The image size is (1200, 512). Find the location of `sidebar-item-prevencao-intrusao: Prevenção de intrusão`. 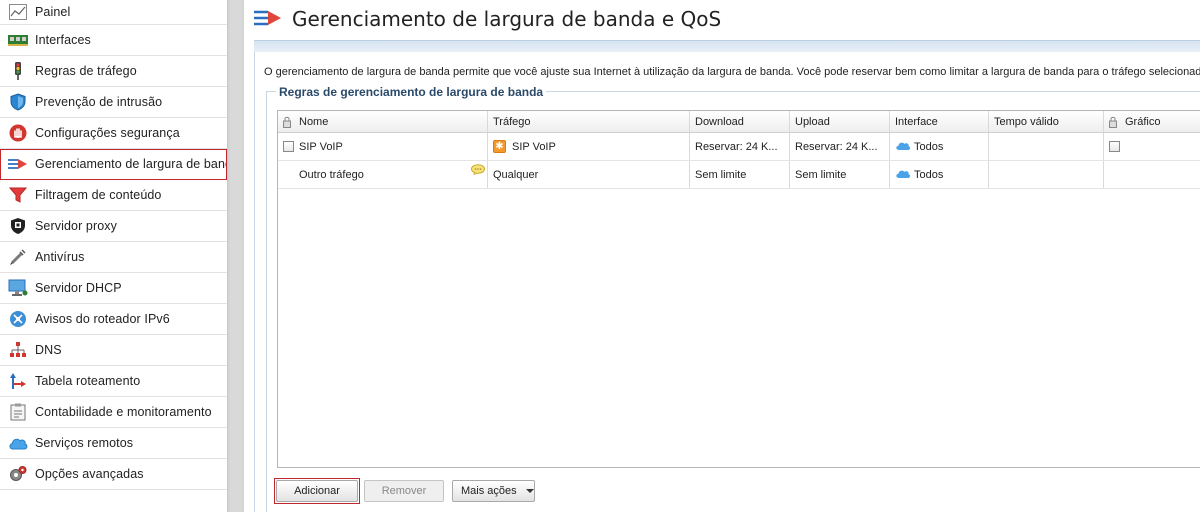

sidebar-item-prevencao-intrusao: Prevenção de intrusão is located at coordinates (113, 102).